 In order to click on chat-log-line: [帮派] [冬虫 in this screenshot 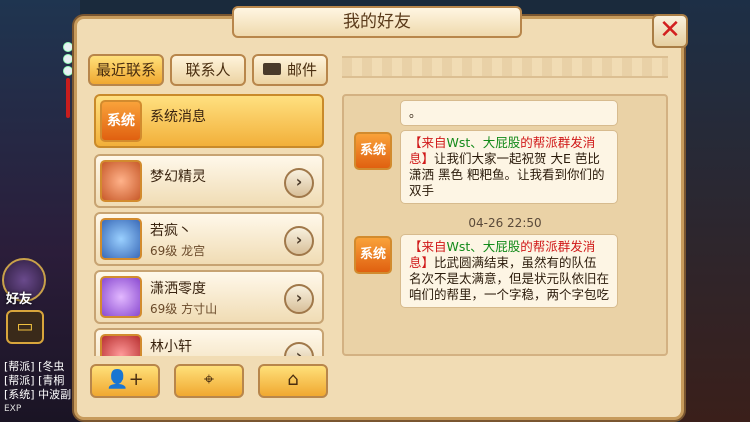, I will do `click(34, 366)`.